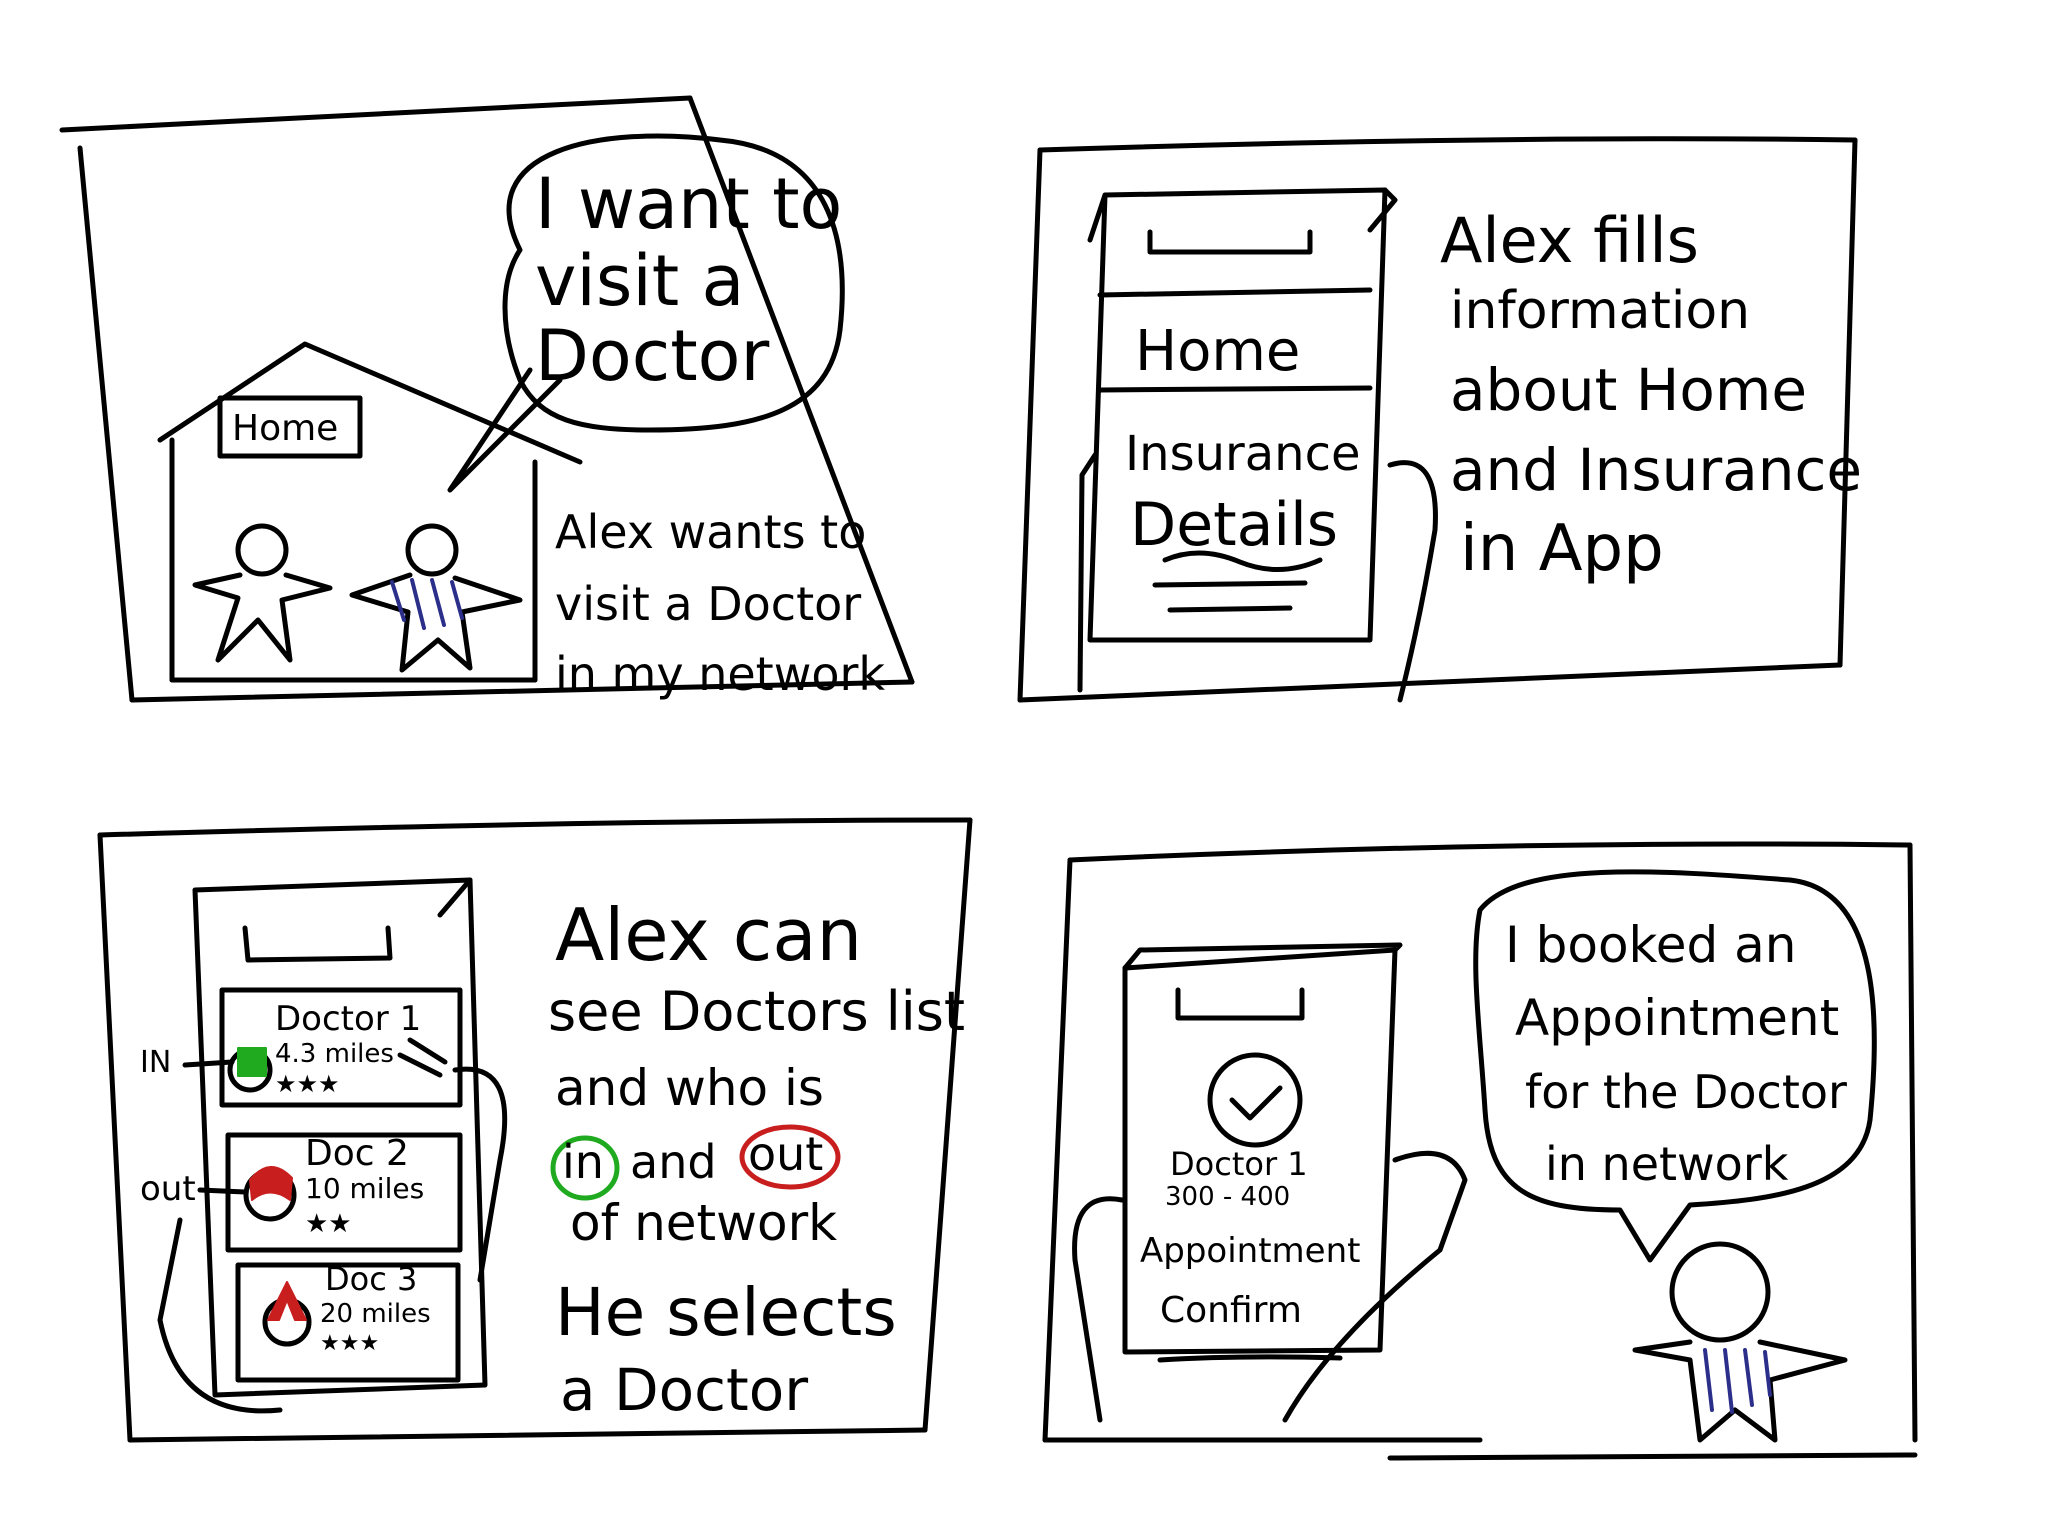 Image resolution: width=2048 pixels, height=1536 pixels. Describe the element at coordinates (357, 1153) in the screenshot. I see `doctor-2-name: Doc 2` at that location.